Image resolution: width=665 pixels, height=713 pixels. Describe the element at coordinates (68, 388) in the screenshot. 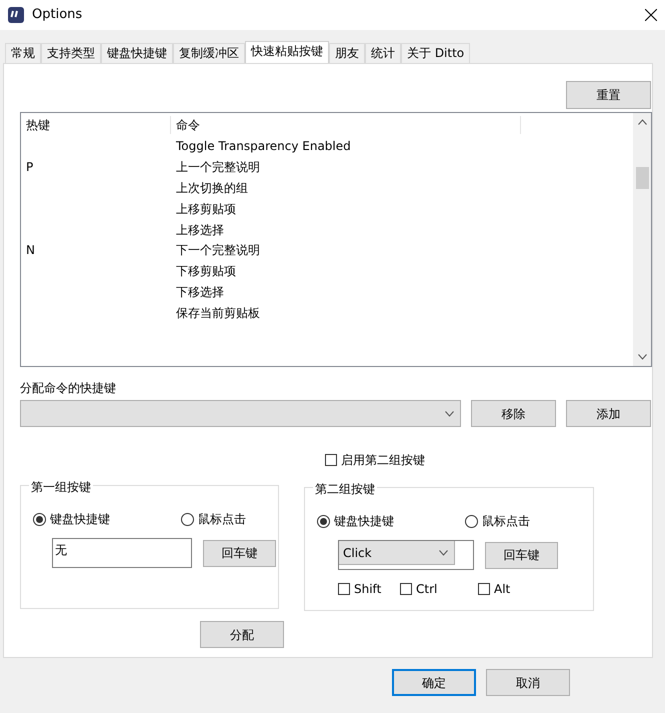

I see `field-label: 分配命令的快捷键` at that location.